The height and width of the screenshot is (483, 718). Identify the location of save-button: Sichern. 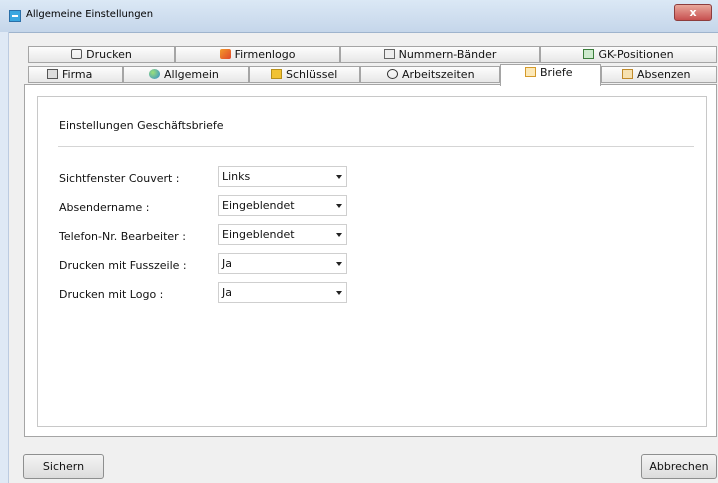
(63, 466).